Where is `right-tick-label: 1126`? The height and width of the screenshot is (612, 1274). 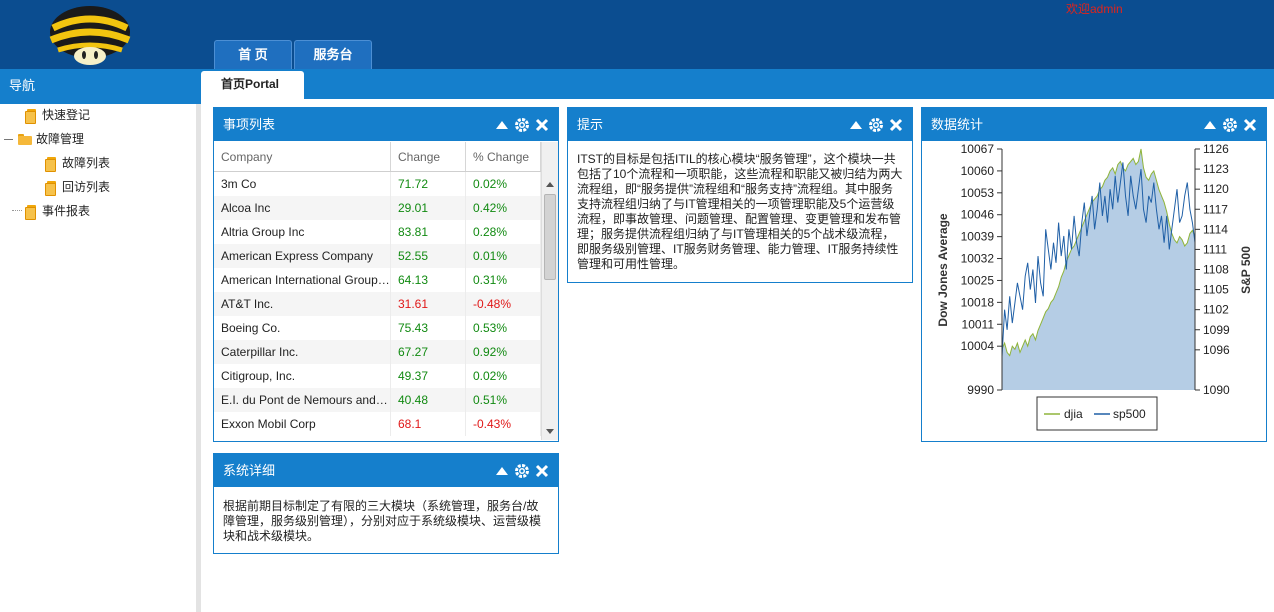
right-tick-label: 1126 is located at coordinates (1216, 149).